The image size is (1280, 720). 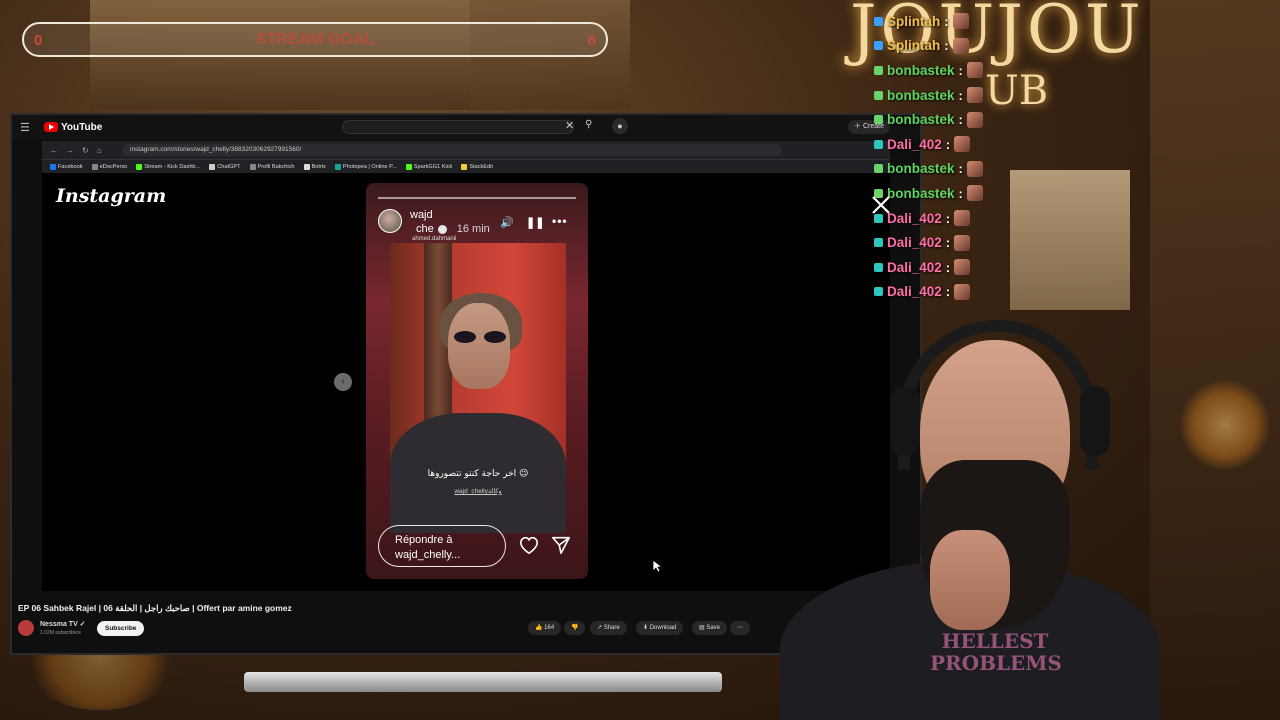 What do you see at coordinates (561, 545) in the screenshot?
I see `send-icon` at bounding box center [561, 545].